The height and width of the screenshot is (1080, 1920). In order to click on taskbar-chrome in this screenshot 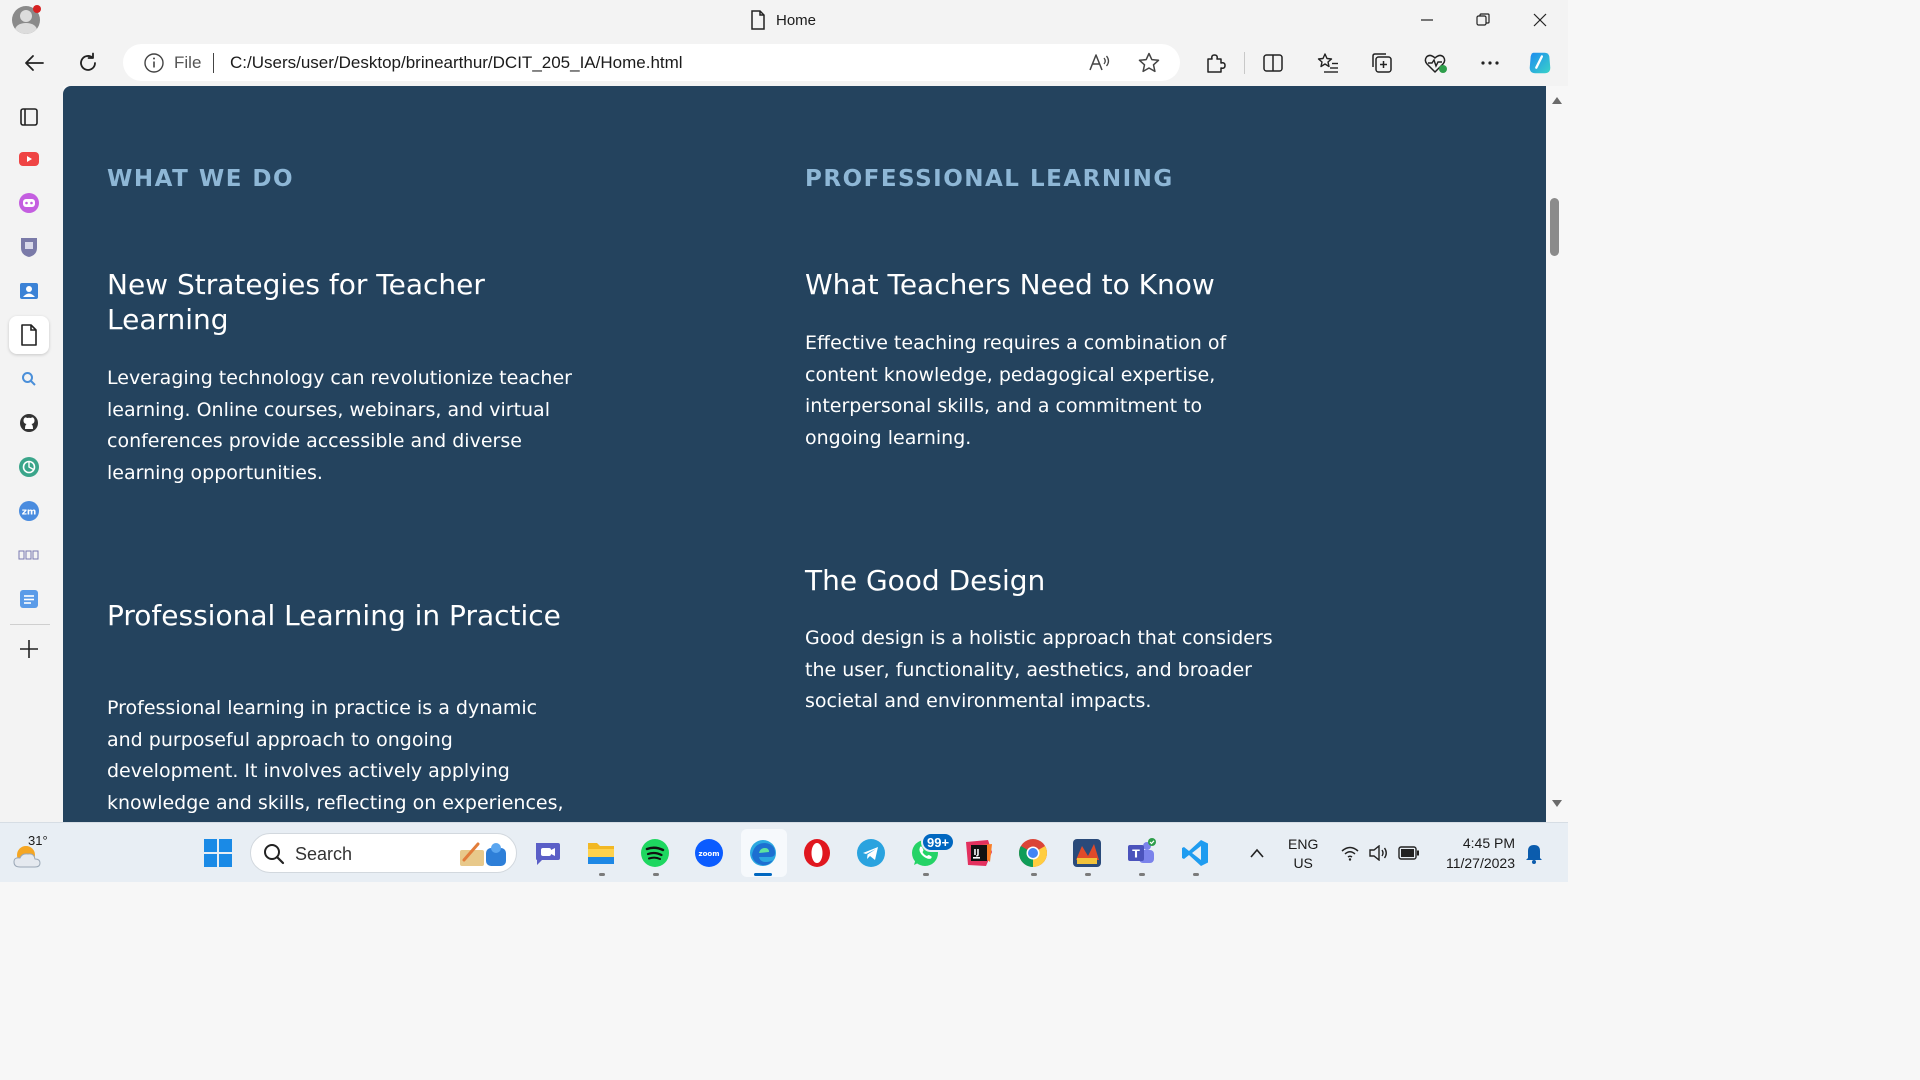, I will do `click(1033, 853)`.